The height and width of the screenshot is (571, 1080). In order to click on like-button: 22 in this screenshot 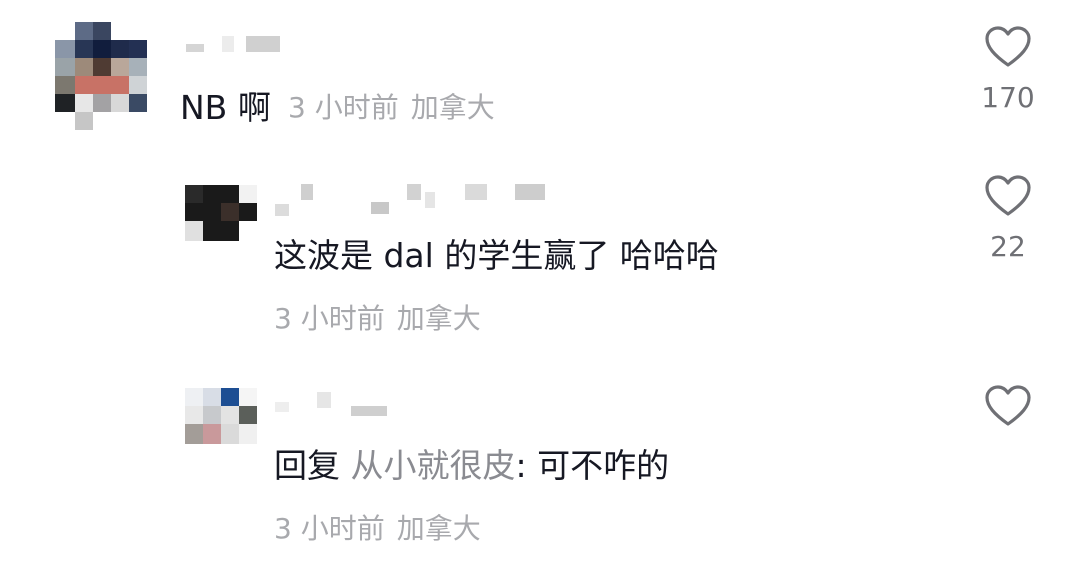, I will do `click(1008, 219)`.